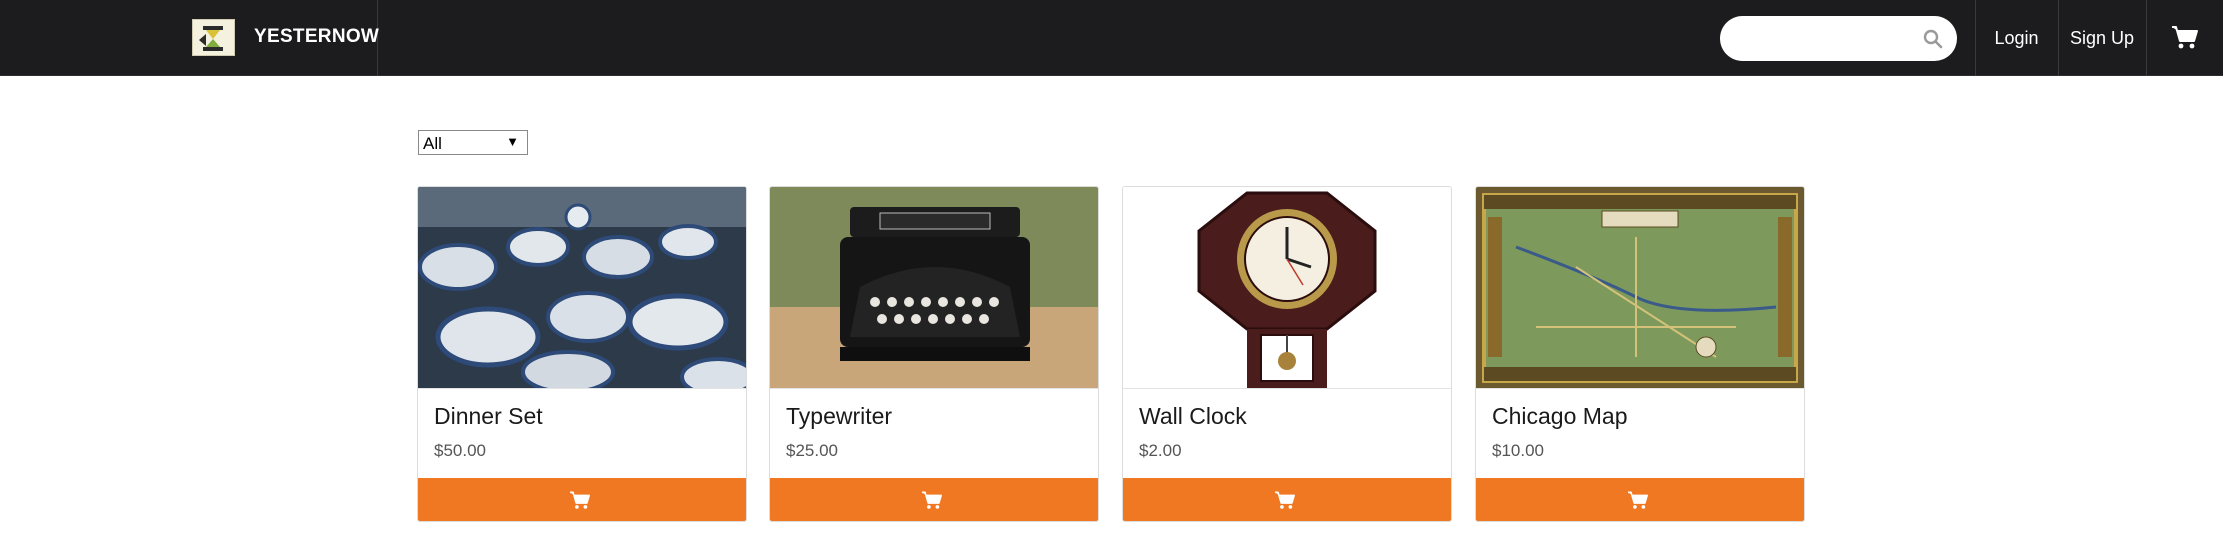 The width and height of the screenshot is (2223, 534). I want to click on product-price: $2.00, so click(1160, 450).